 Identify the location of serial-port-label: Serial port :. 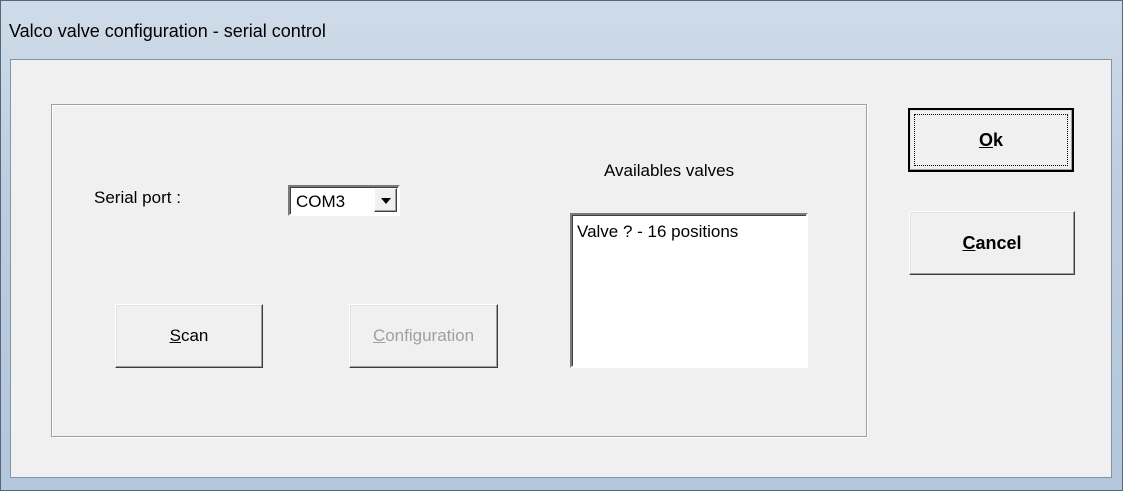
(137, 197).